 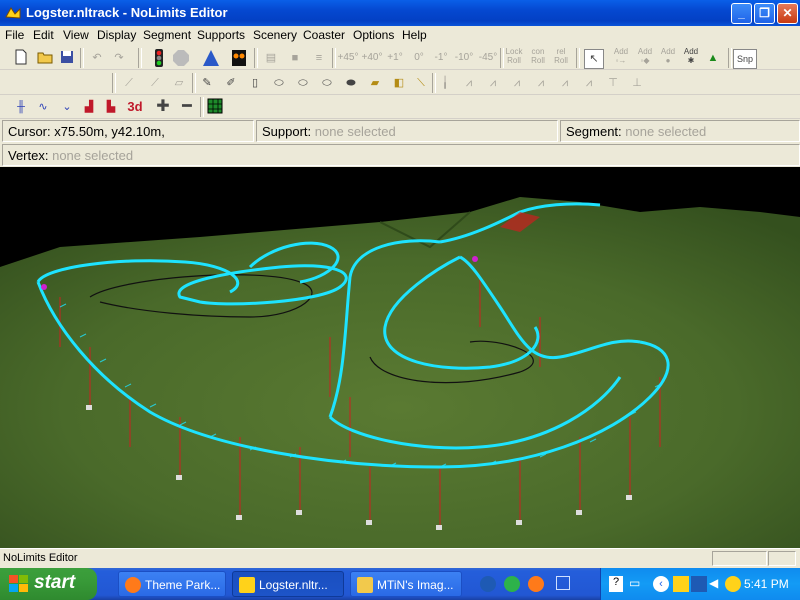 What do you see at coordinates (716, 584) in the screenshot?
I see `volume-icon: ◀` at bounding box center [716, 584].